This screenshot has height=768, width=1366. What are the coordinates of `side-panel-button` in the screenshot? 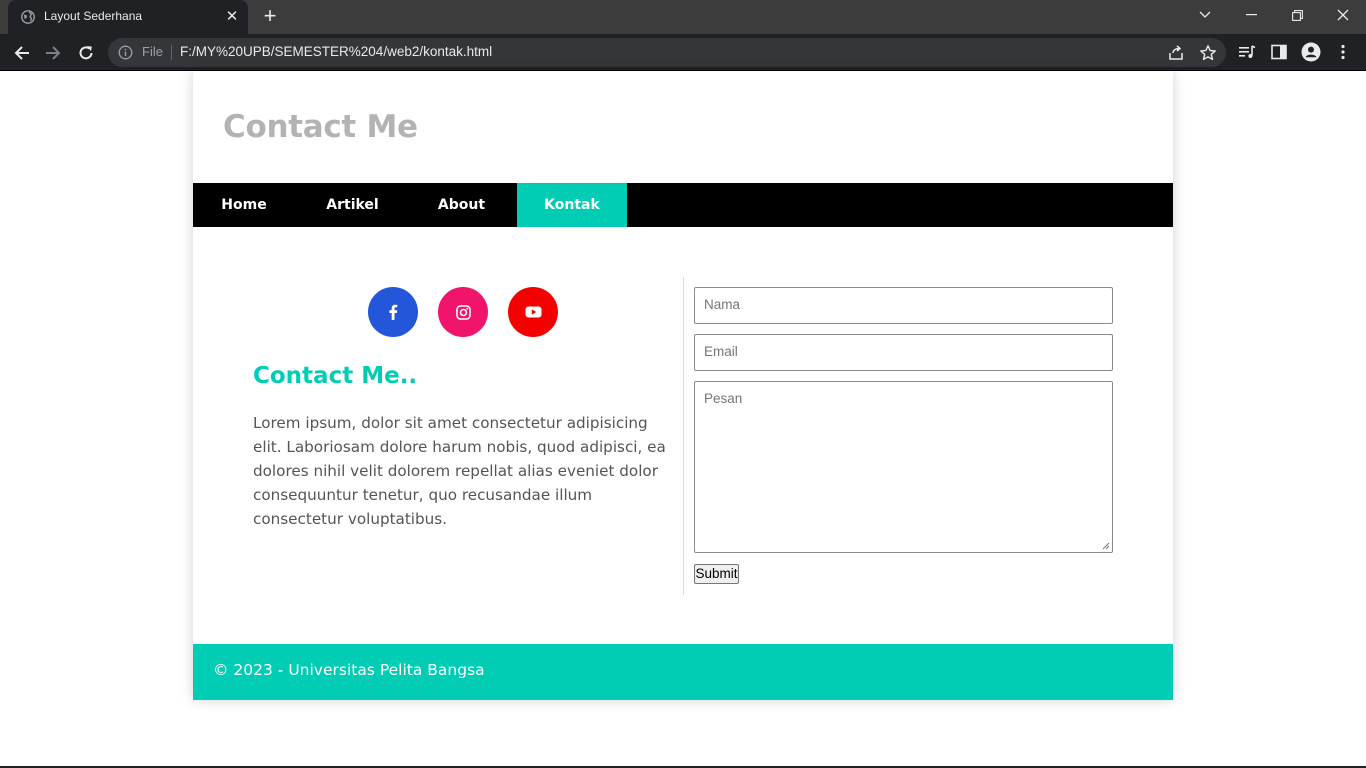 It's located at (1279, 52).